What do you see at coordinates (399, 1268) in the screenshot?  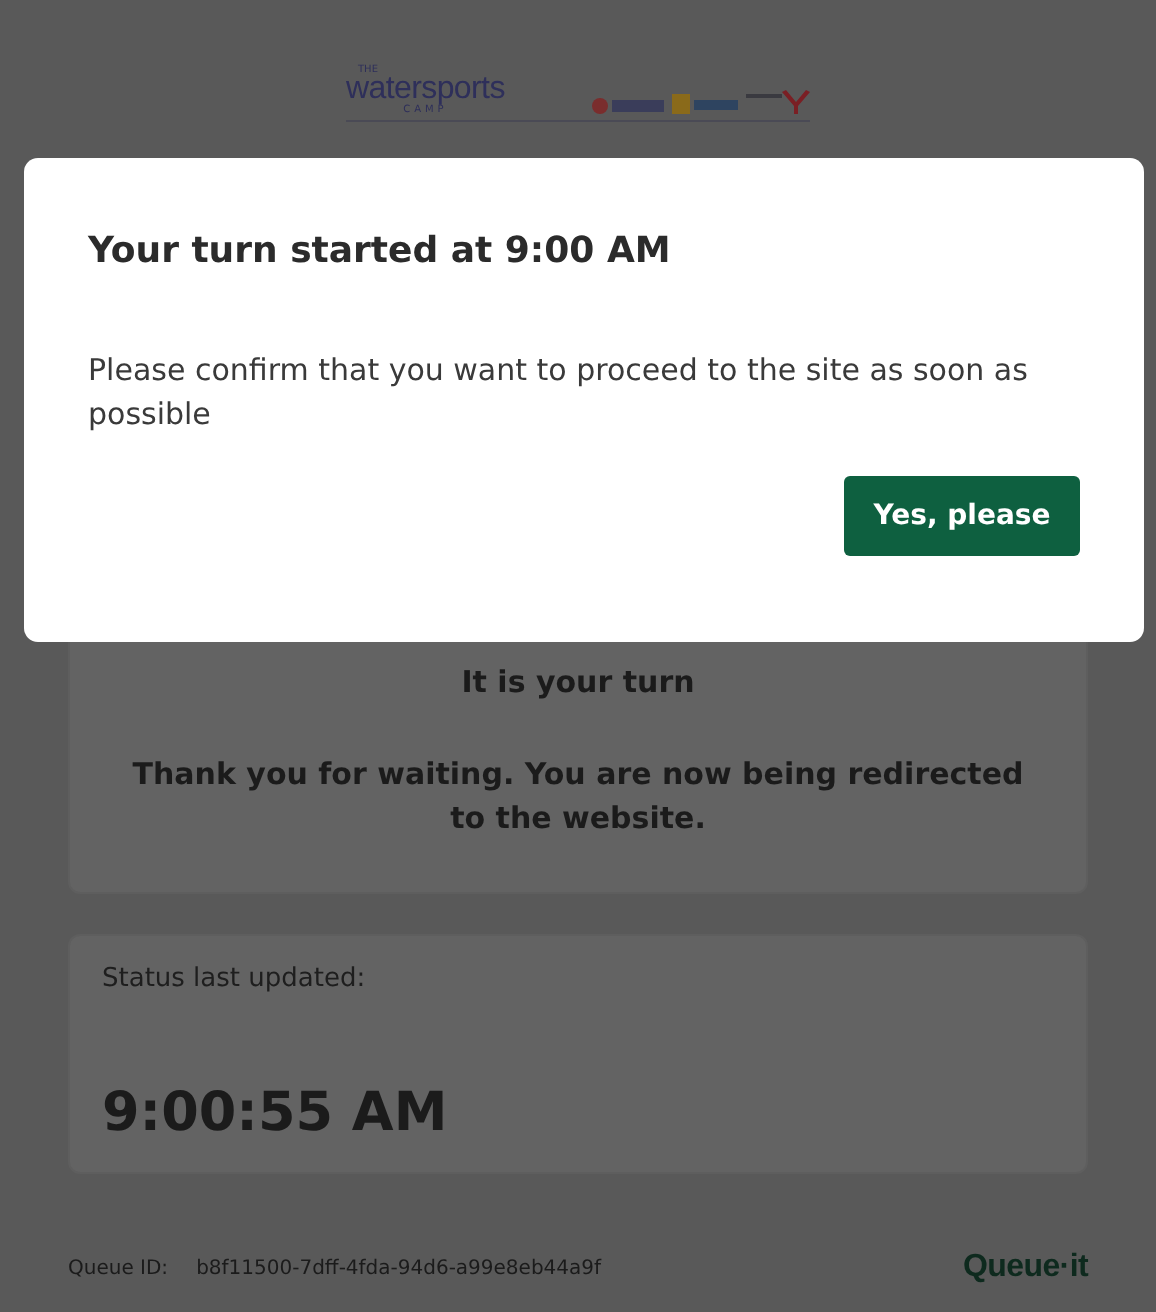 I see `queue-id: b8f11500-7dff-4fda-94d6-a99e8eb44a9f` at bounding box center [399, 1268].